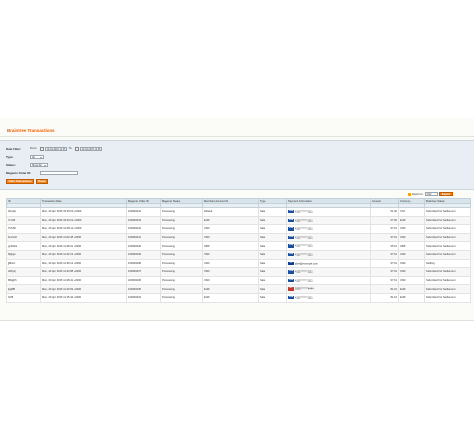 The height and width of the screenshot is (444, 474). I want to click on order-cell: 100000239, so click(143, 254).